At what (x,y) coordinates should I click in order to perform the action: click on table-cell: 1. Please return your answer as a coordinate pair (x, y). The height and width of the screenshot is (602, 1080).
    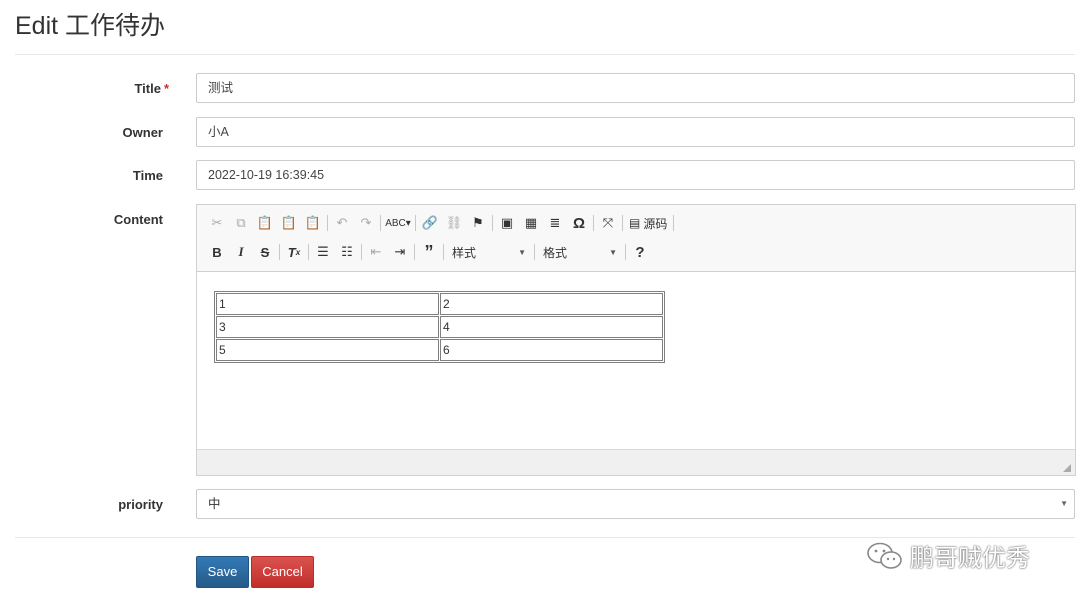
    Looking at the image, I should click on (327, 304).